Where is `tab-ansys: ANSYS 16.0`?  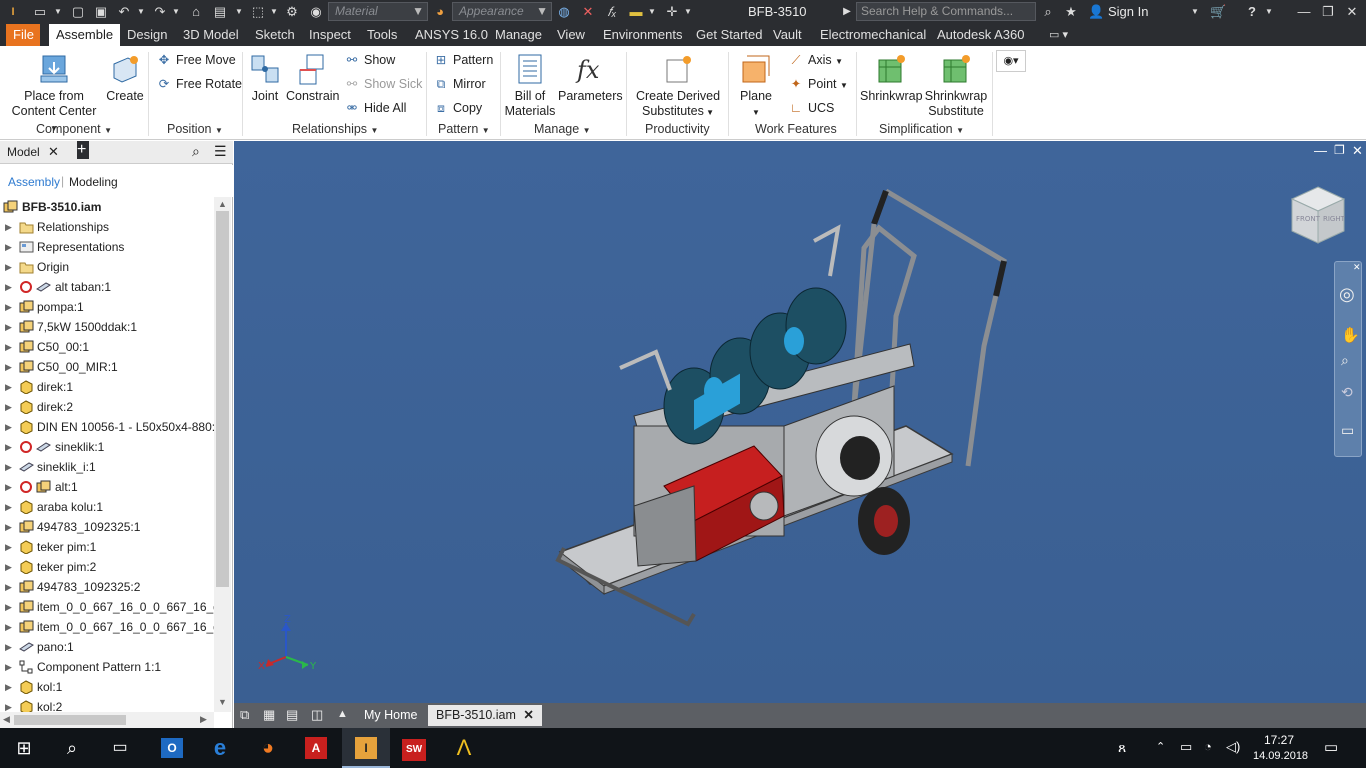 tab-ansys: ANSYS 16.0 is located at coordinates (451, 35).